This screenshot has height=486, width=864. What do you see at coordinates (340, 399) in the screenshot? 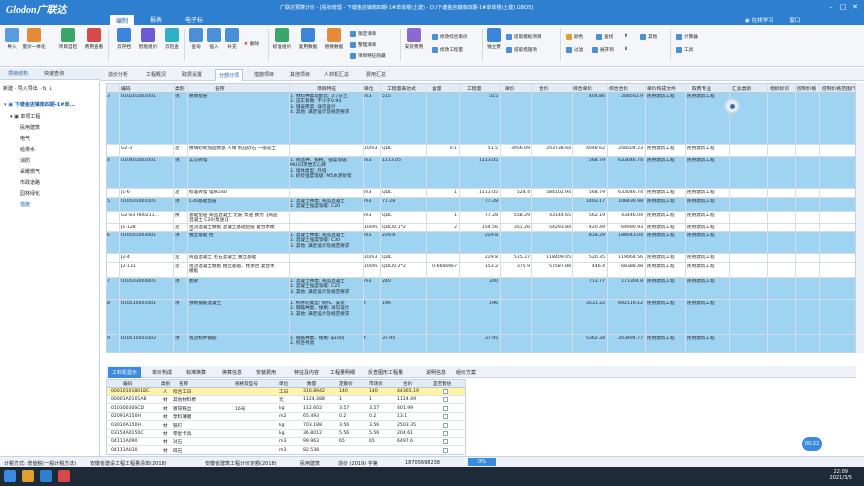
I see `labor-cell-price: 1` at bounding box center [340, 399].